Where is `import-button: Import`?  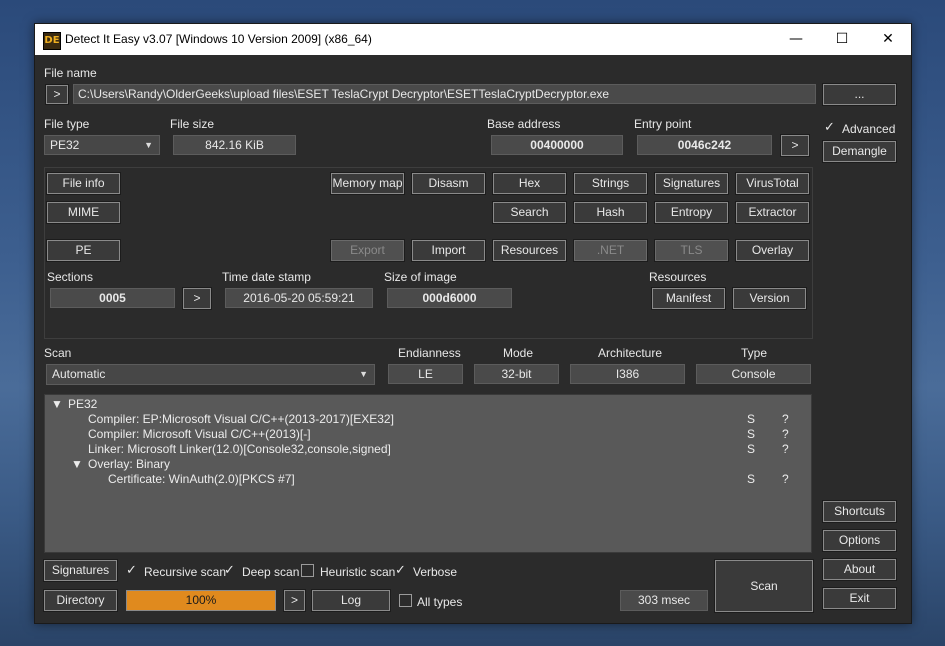 import-button: Import is located at coordinates (448, 250).